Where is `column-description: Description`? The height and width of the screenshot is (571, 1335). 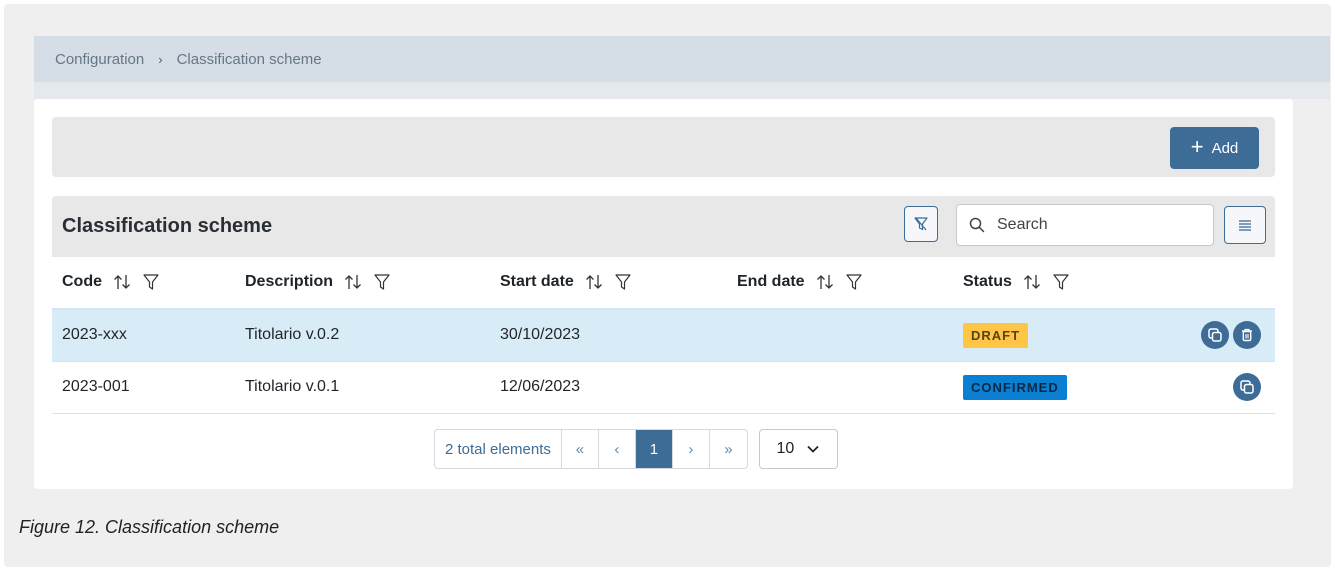
column-description: Description is located at coordinates (362, 283).